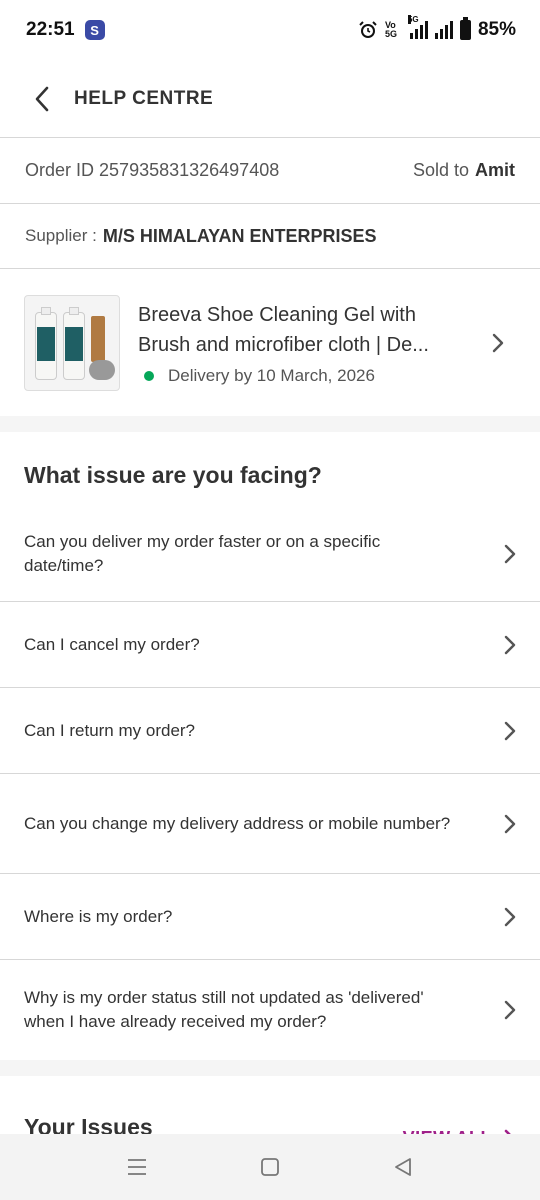  I want to click on order-id-label: Order ID, so click(60, 170).